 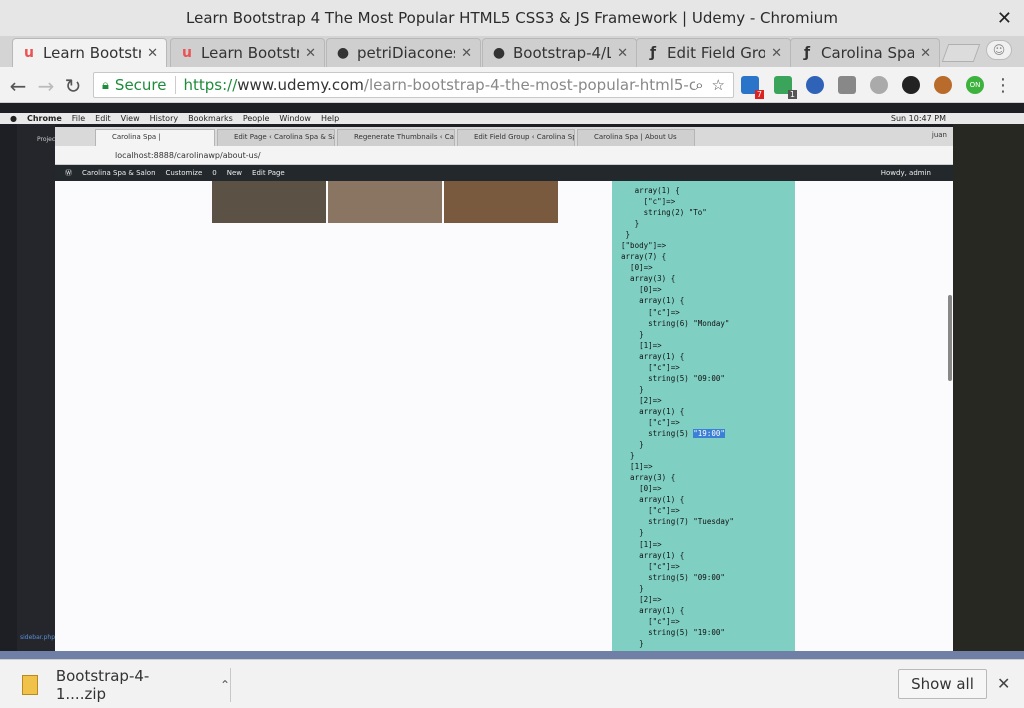 What do you see at coordinates (847, 85) in the screenshot?
I see `download-extension-icon` at bounding box center [847, 85].